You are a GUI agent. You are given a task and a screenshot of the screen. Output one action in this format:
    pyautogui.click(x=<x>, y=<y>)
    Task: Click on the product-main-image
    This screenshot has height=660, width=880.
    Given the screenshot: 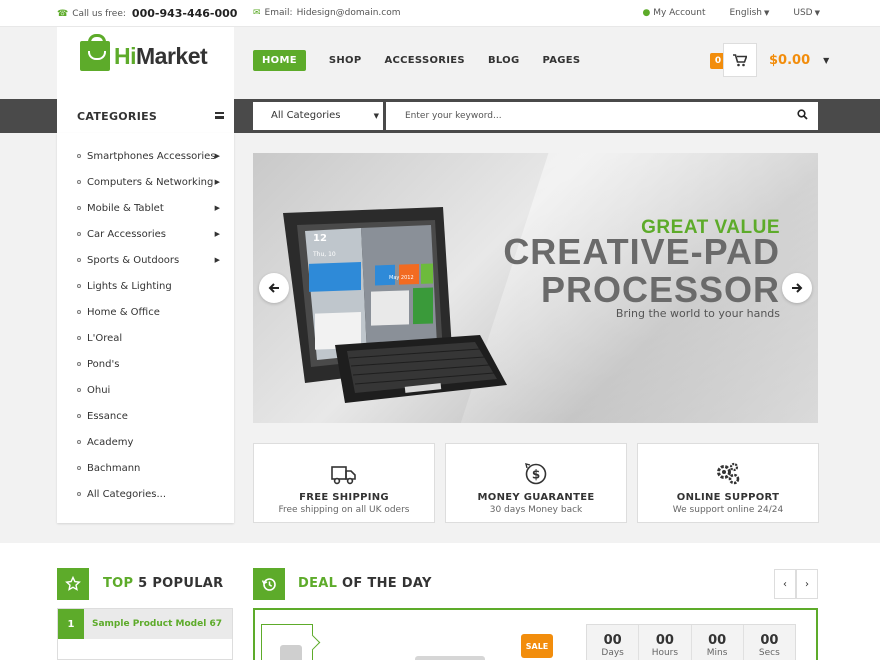 What is the action you would take?
    pyautogui.click(x=450, y=658)
    